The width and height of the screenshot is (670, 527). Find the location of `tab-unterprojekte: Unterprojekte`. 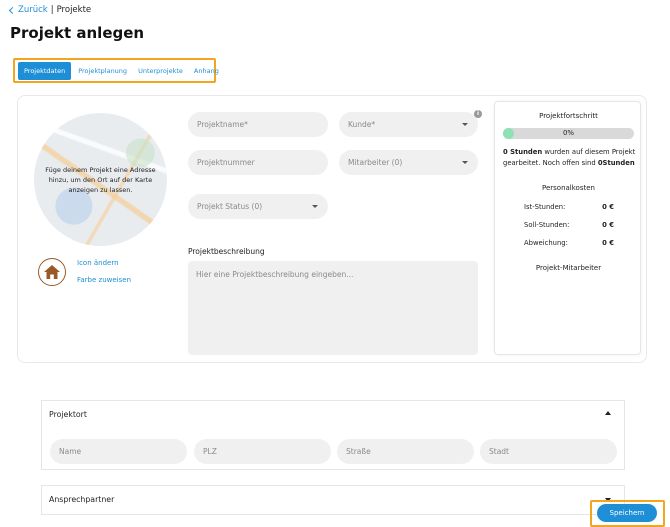

tab-unterprojekte: Unterprojekte is located at coordinates (160, 71).